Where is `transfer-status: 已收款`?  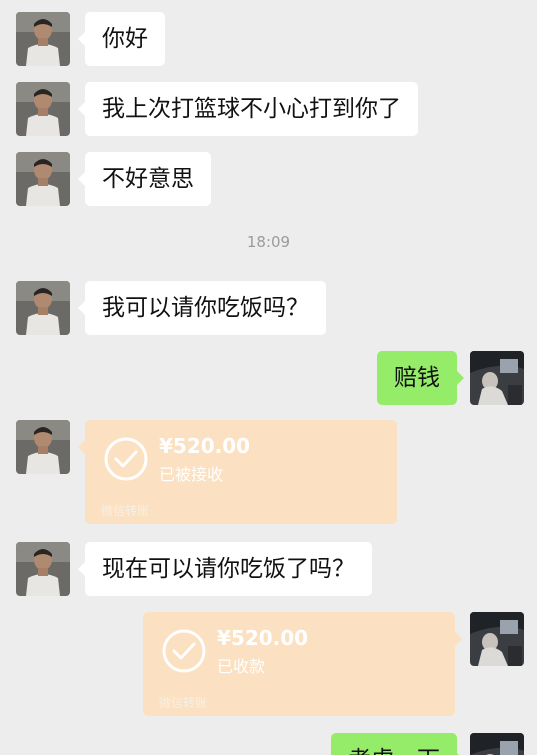 transfer-status: 已收款 is located at coordinates (241, 666).